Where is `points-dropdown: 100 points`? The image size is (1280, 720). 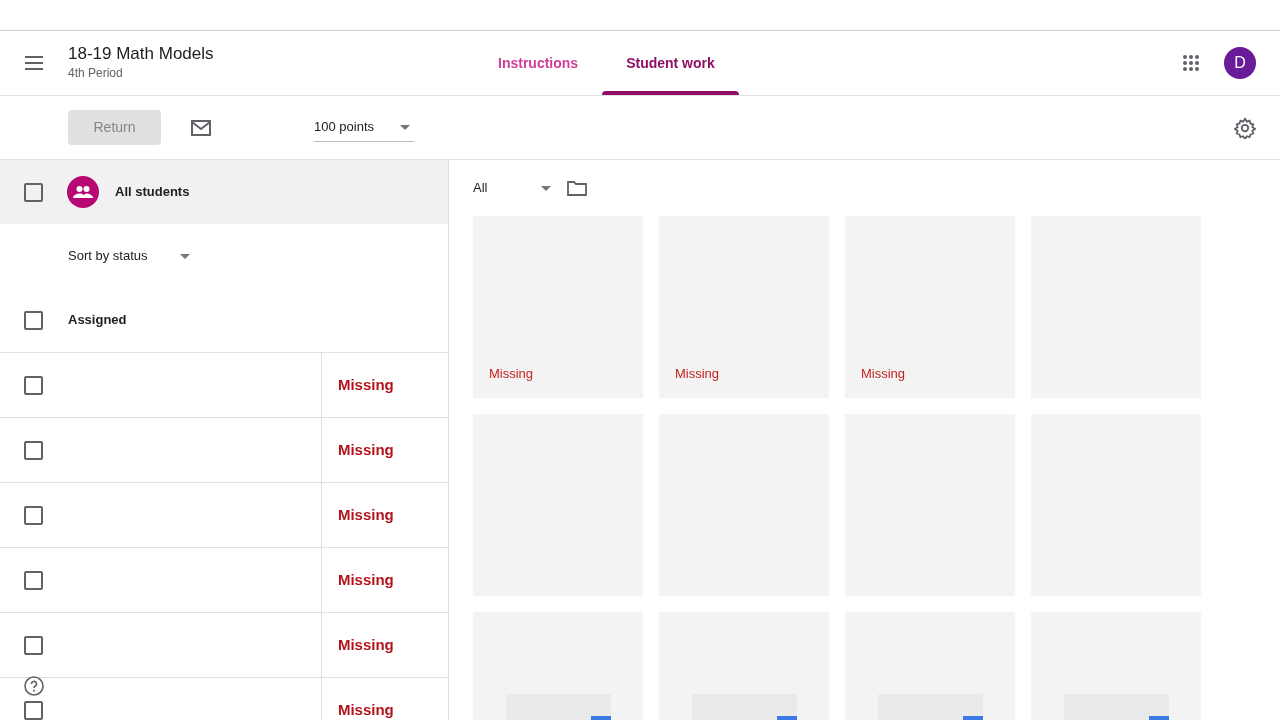
points-dropdown: 100 points is located at coordinates (364, 127).